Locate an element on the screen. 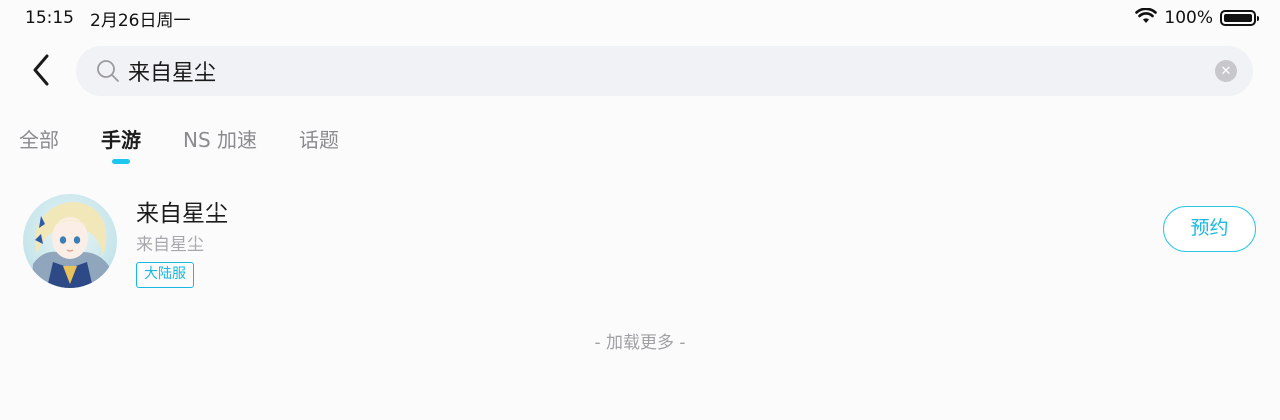  tab-active-indicator is located at coordinates (121, 161).